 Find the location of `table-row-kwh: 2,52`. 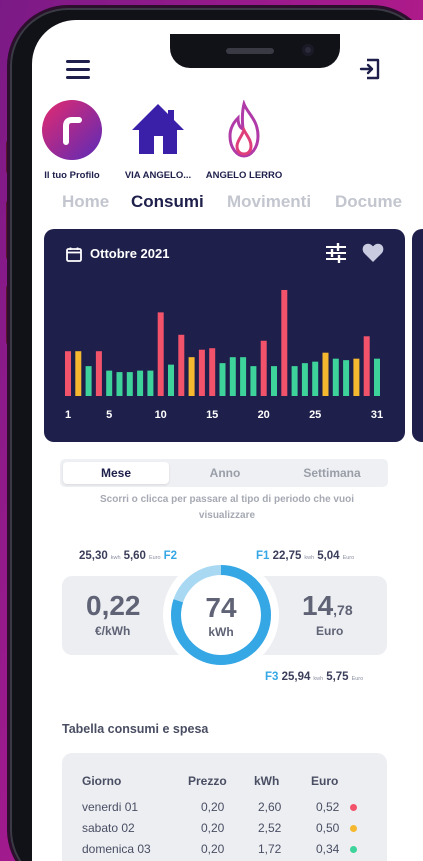

table-row-kwh: 2,52 is located at coordinates (270, 828).